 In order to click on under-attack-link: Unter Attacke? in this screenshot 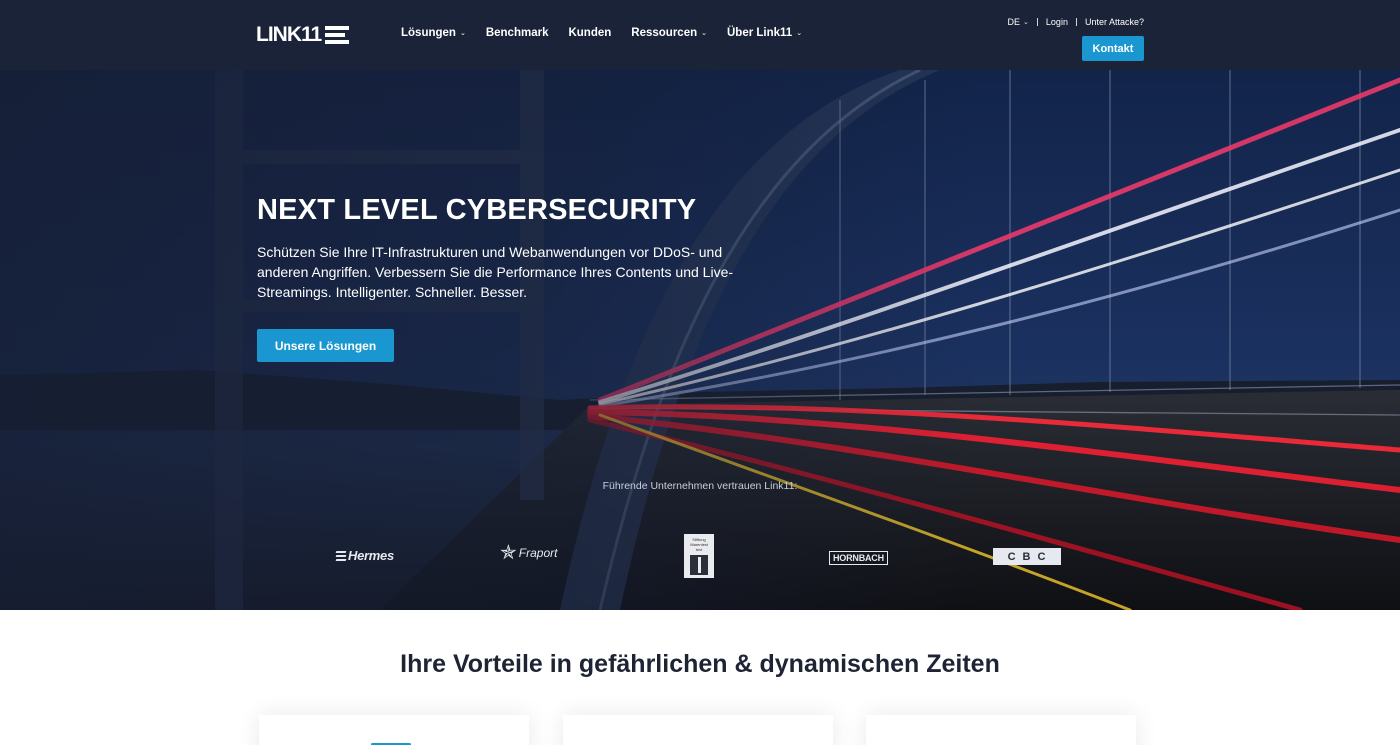, I will do `click(1110, 22)`.